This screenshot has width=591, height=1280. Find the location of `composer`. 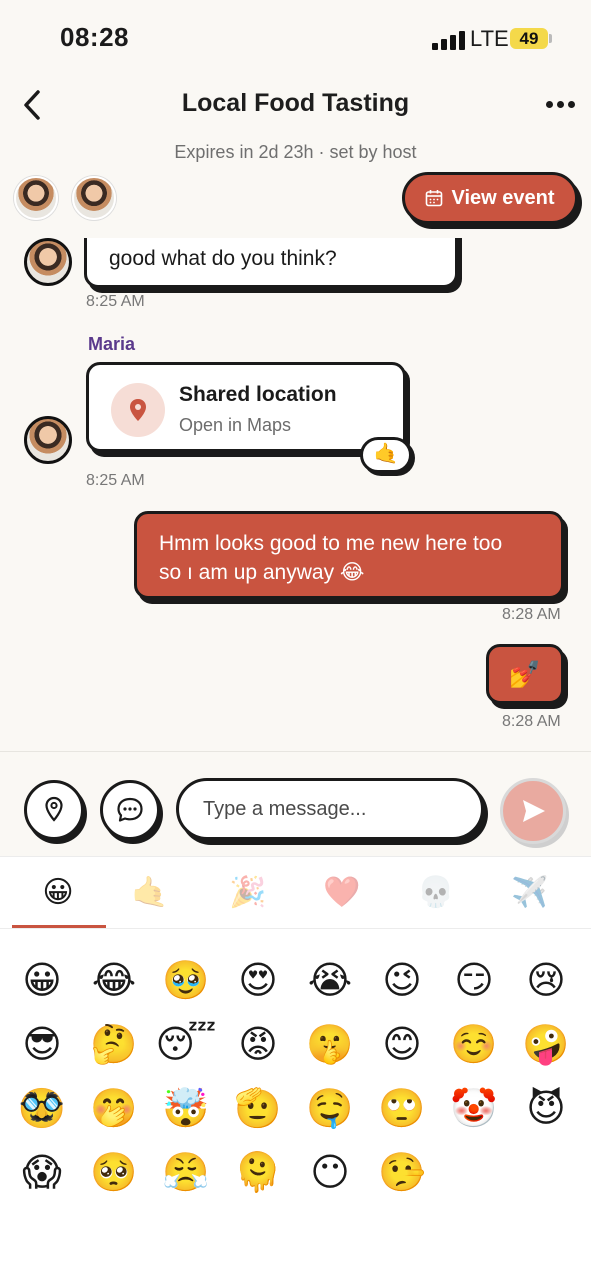

composer is located at coordinates (295, 803).